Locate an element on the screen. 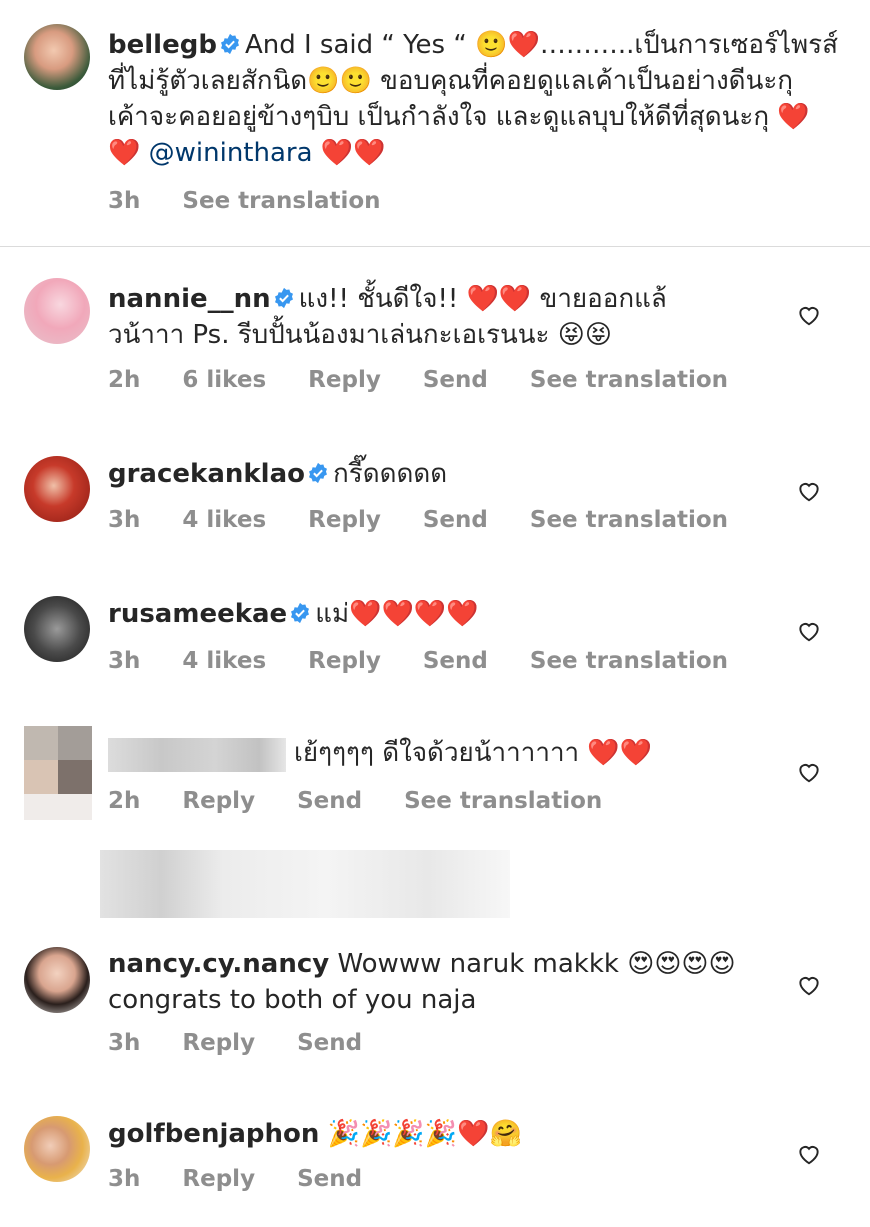 Image resolution: width=870 pixels, height=1227 pixels. username: nancy.cy.nancy is located at coordinates (218, 964).